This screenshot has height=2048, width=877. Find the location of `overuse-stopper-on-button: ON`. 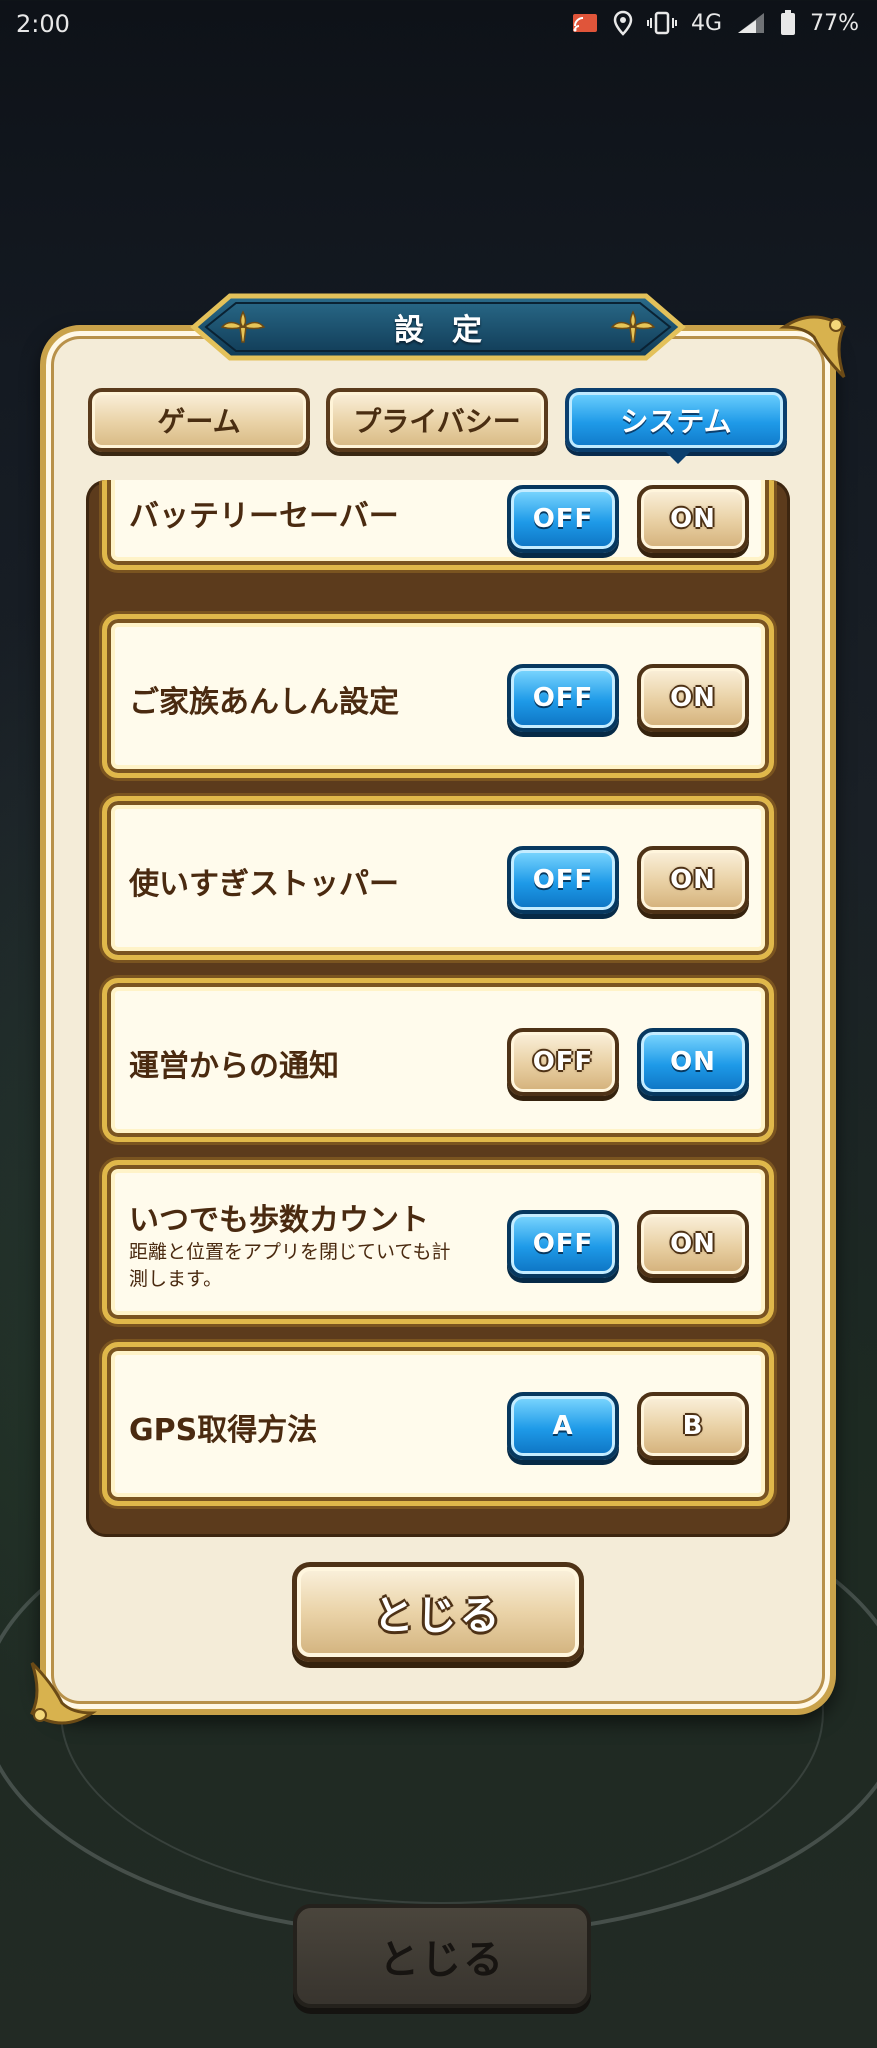

overuse-stopper-on-button: ON is located at coordinates (693, 880).